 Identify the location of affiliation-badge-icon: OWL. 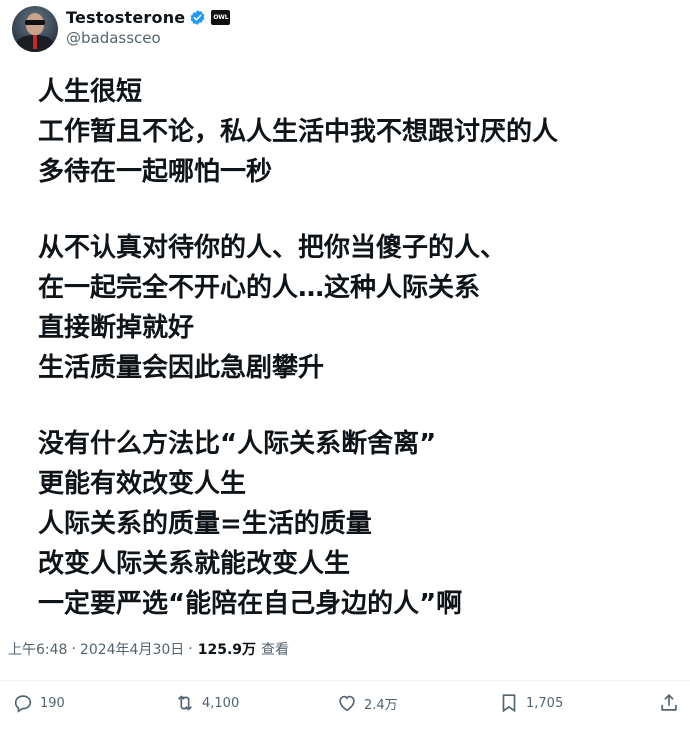
(221, 17).